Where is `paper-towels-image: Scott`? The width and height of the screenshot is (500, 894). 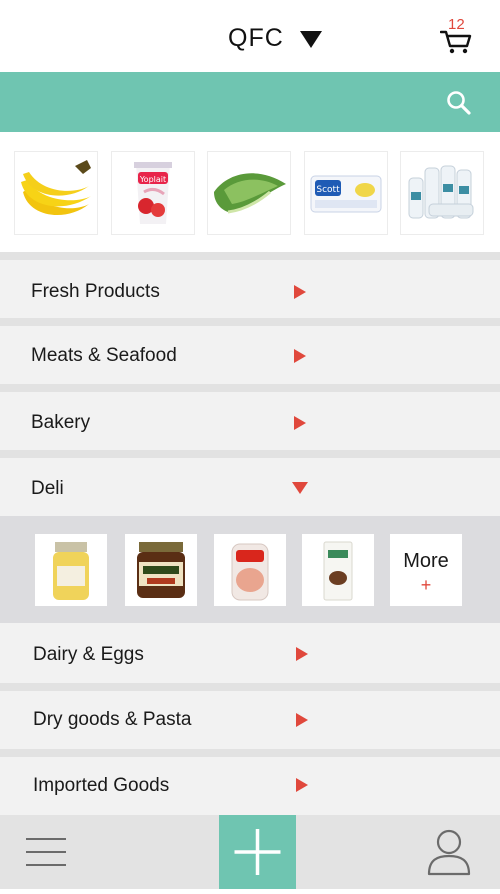 paper-towels-image: Scott is located at coordinates (346, 194).